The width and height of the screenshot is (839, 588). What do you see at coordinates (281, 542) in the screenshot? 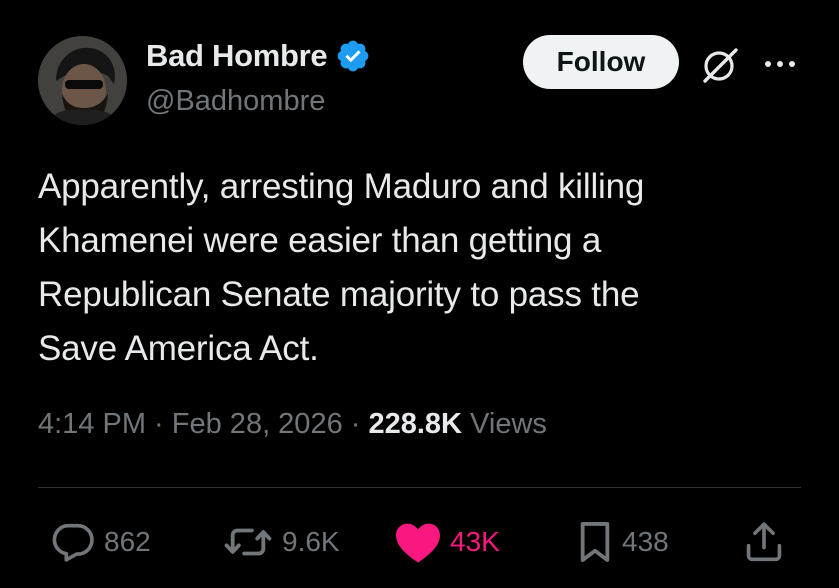
I see `repost-button: 9.6K` at bounding box center [281, 542].